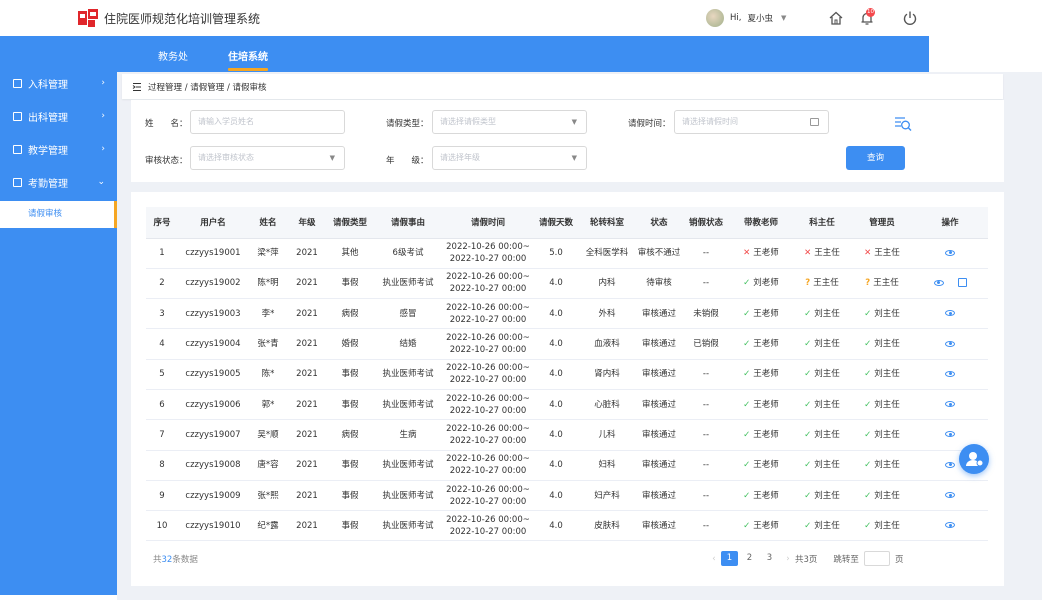 This screenshot has width=1042, height=600. What do you see at coordinates (876, 558) in the screenshot?
I see `jump-page-input` at bounding box center [876, 558].